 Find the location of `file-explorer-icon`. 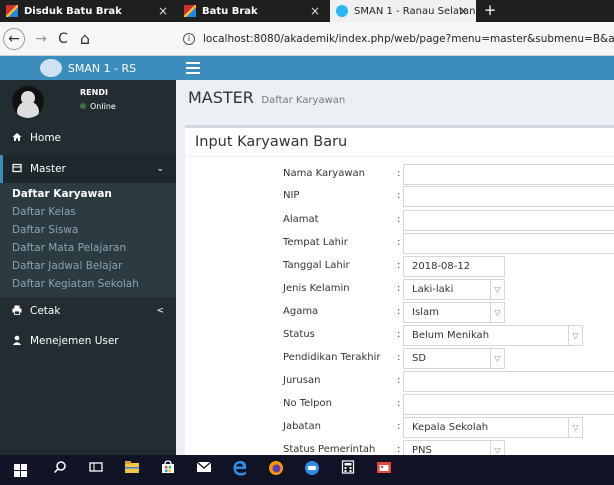

file-explorer-icon is located at coordinates (132, 470).